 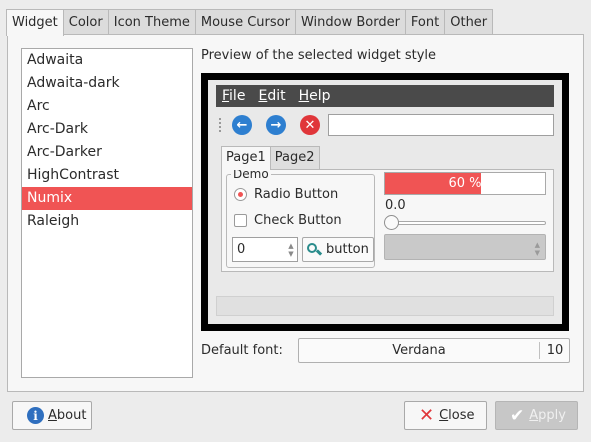 I want to click on theme-item-arc: Arc, so click(x=107, y=106).